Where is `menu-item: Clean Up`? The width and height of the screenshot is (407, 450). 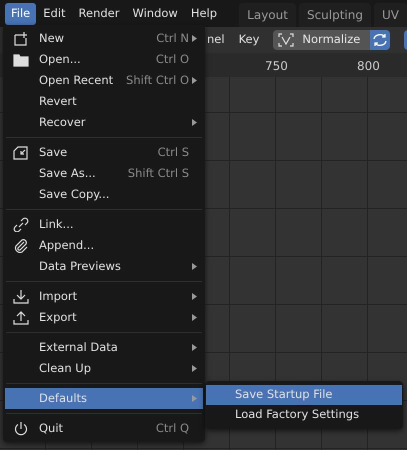 menu-item: Clean Up is located at coordinates (104, 368).